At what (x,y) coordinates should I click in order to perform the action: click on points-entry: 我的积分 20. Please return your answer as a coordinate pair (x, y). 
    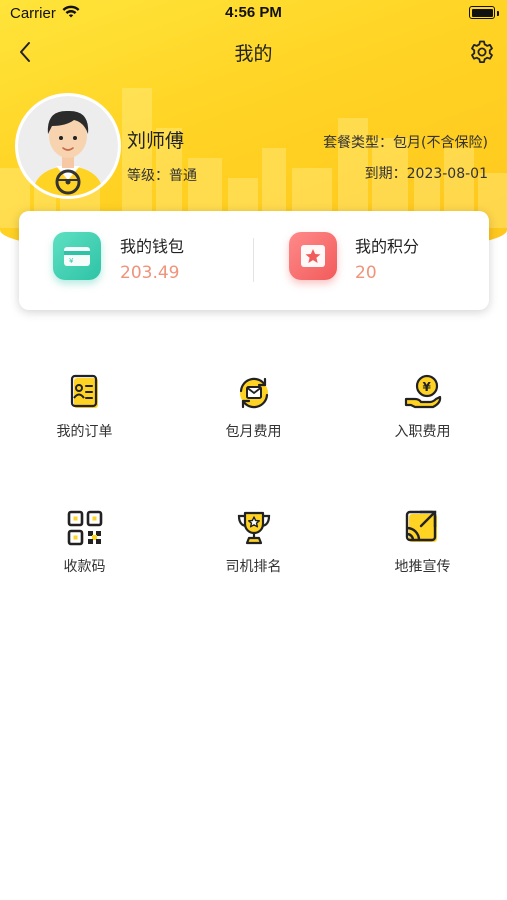
    Looking at the image, I should click on (371, 260).